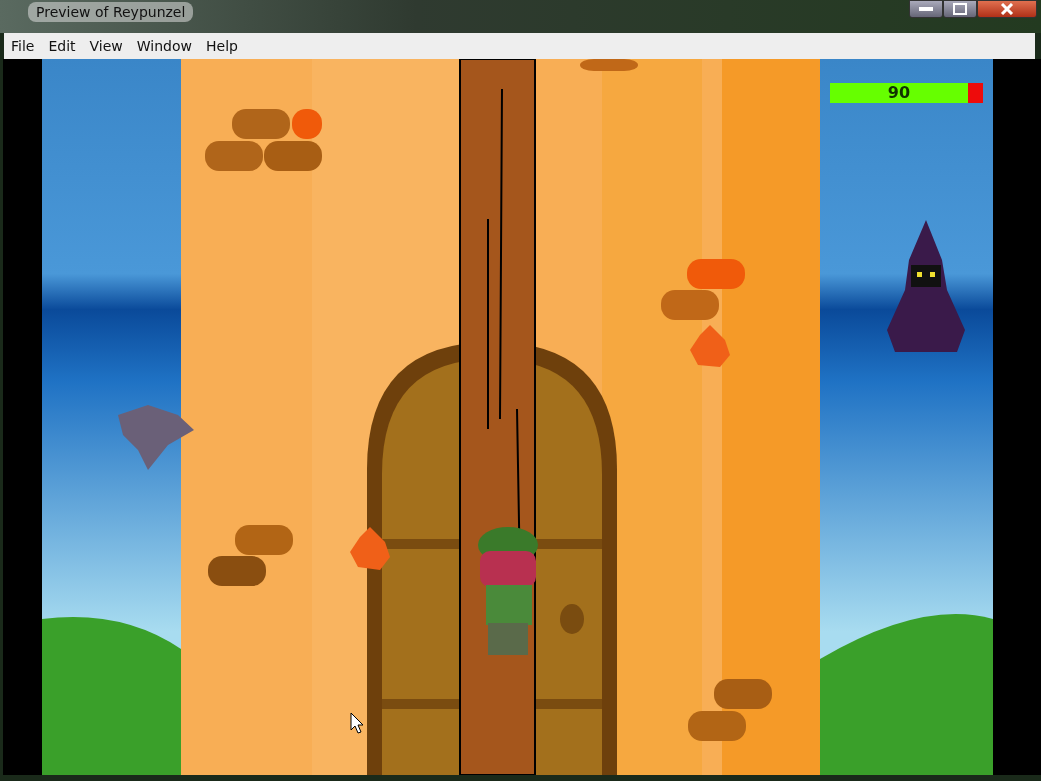  I want to click on window-title: Preview of Reypunzel, so click(111, 12).